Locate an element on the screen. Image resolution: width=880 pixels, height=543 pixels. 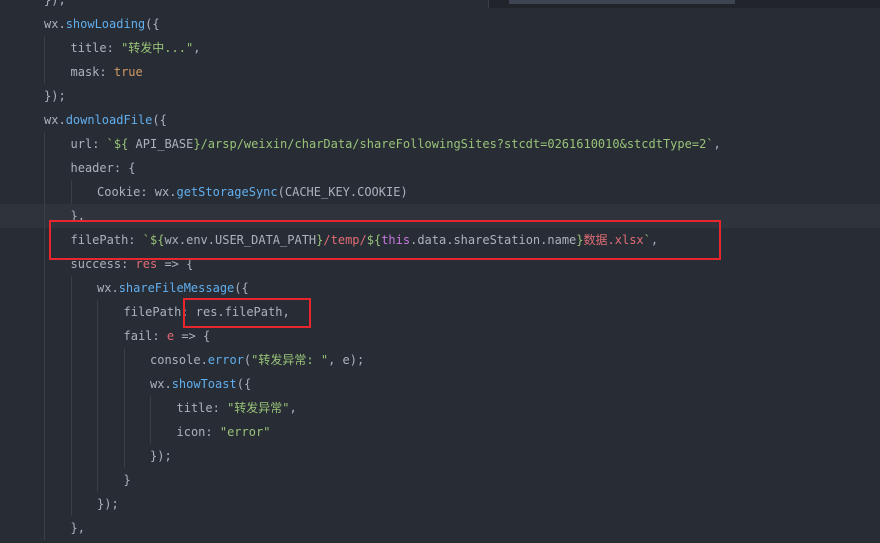
code-token: res is located at coordinates (146, 264).